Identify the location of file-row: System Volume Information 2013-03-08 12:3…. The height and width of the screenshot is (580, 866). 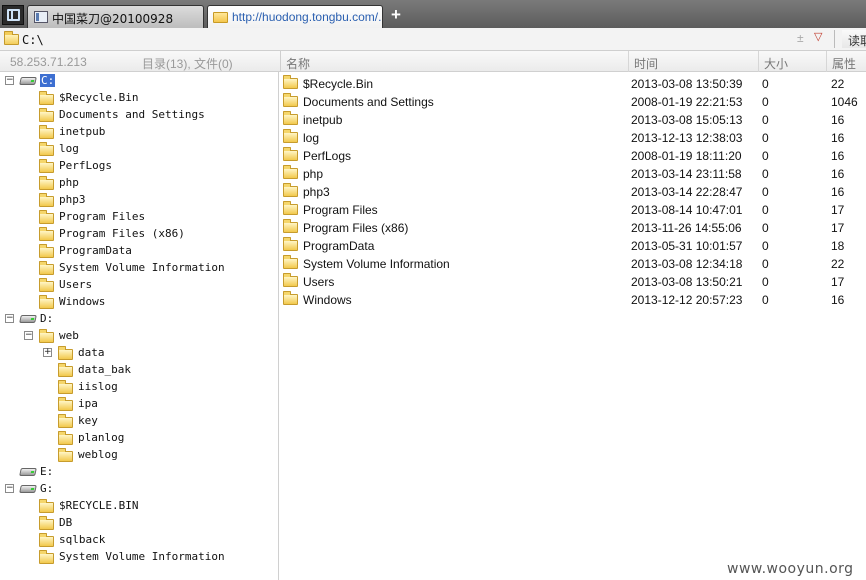
(573, 263).